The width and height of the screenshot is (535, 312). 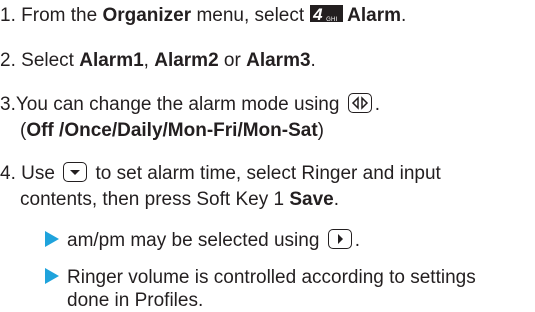 What do you see at coordinates (250, 15) in the screenshot?
I see `step-text: menu, select` at bounding box center [250, 15].